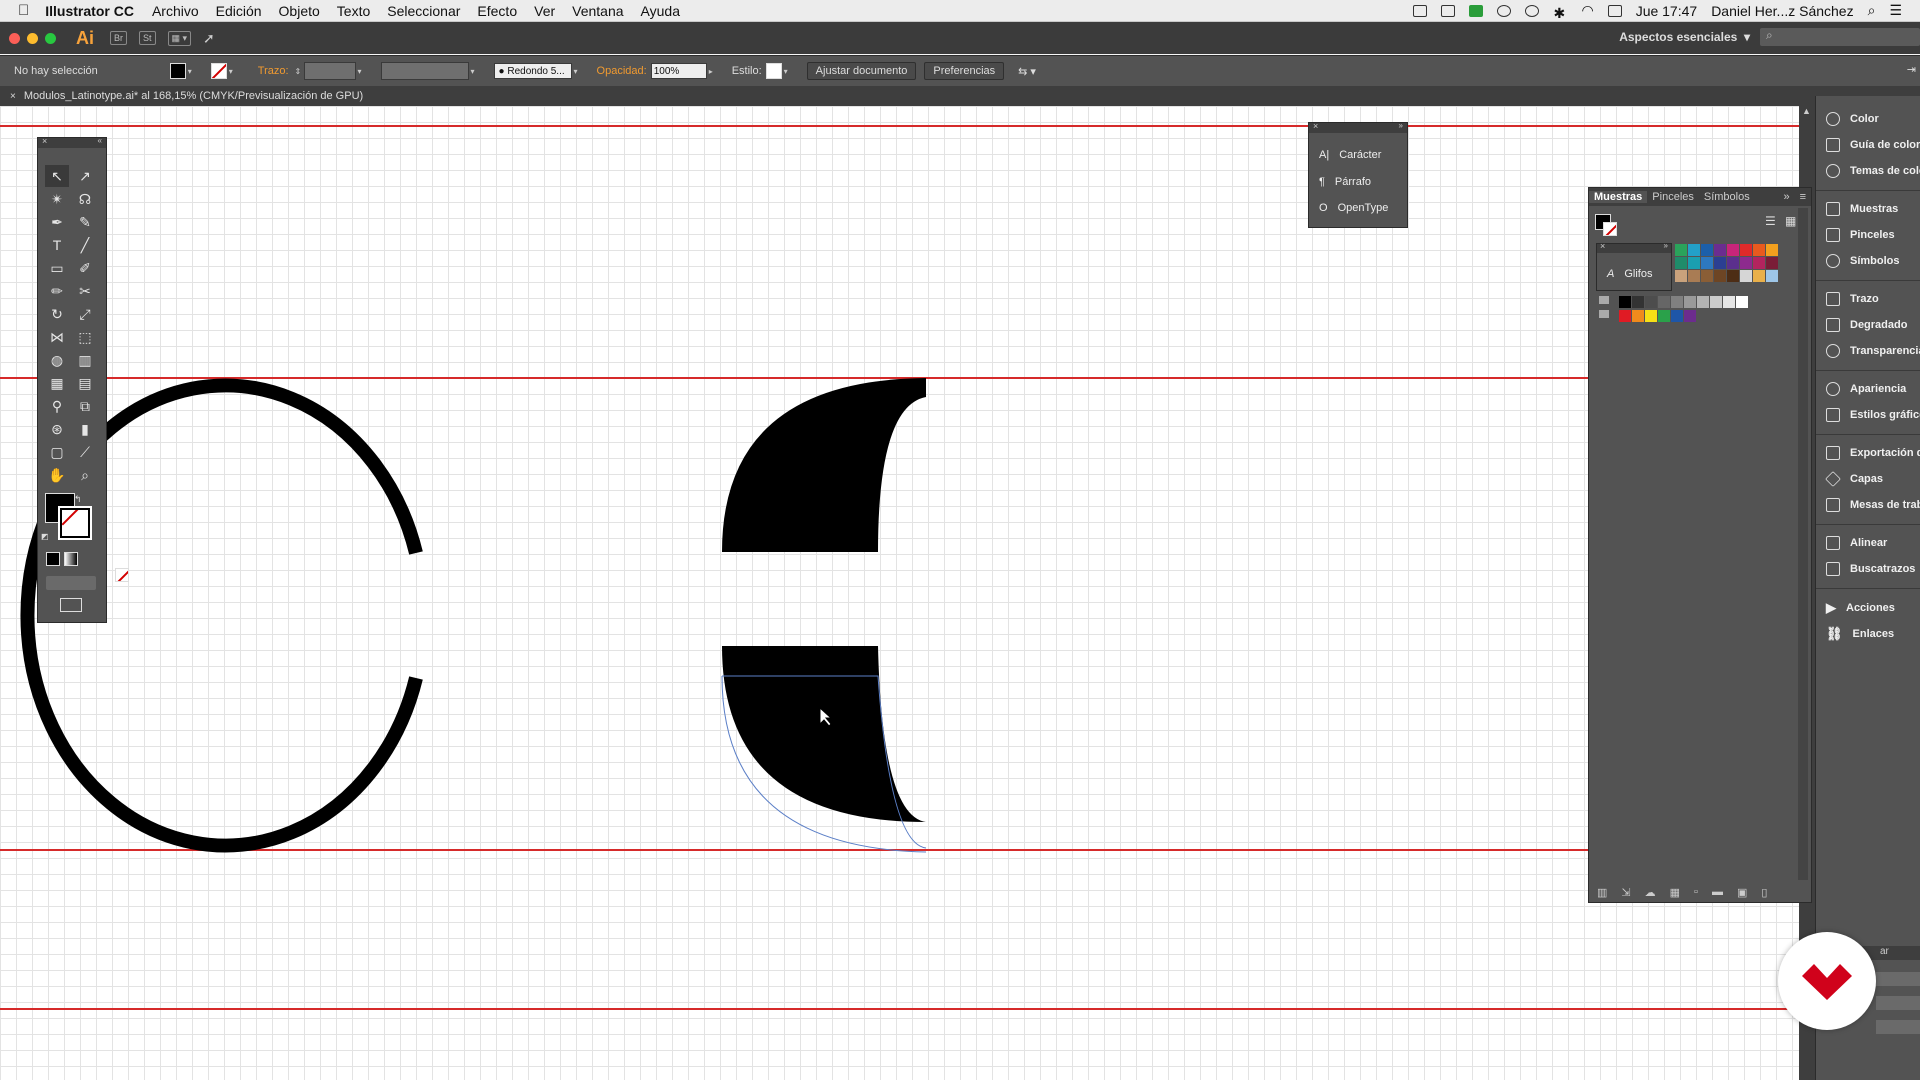 The height and width of the screenshot is (1080, 1920). Describe the element at coordinates (71, 559) in the screenshot. I see `gradient-mode-icon` at that location.